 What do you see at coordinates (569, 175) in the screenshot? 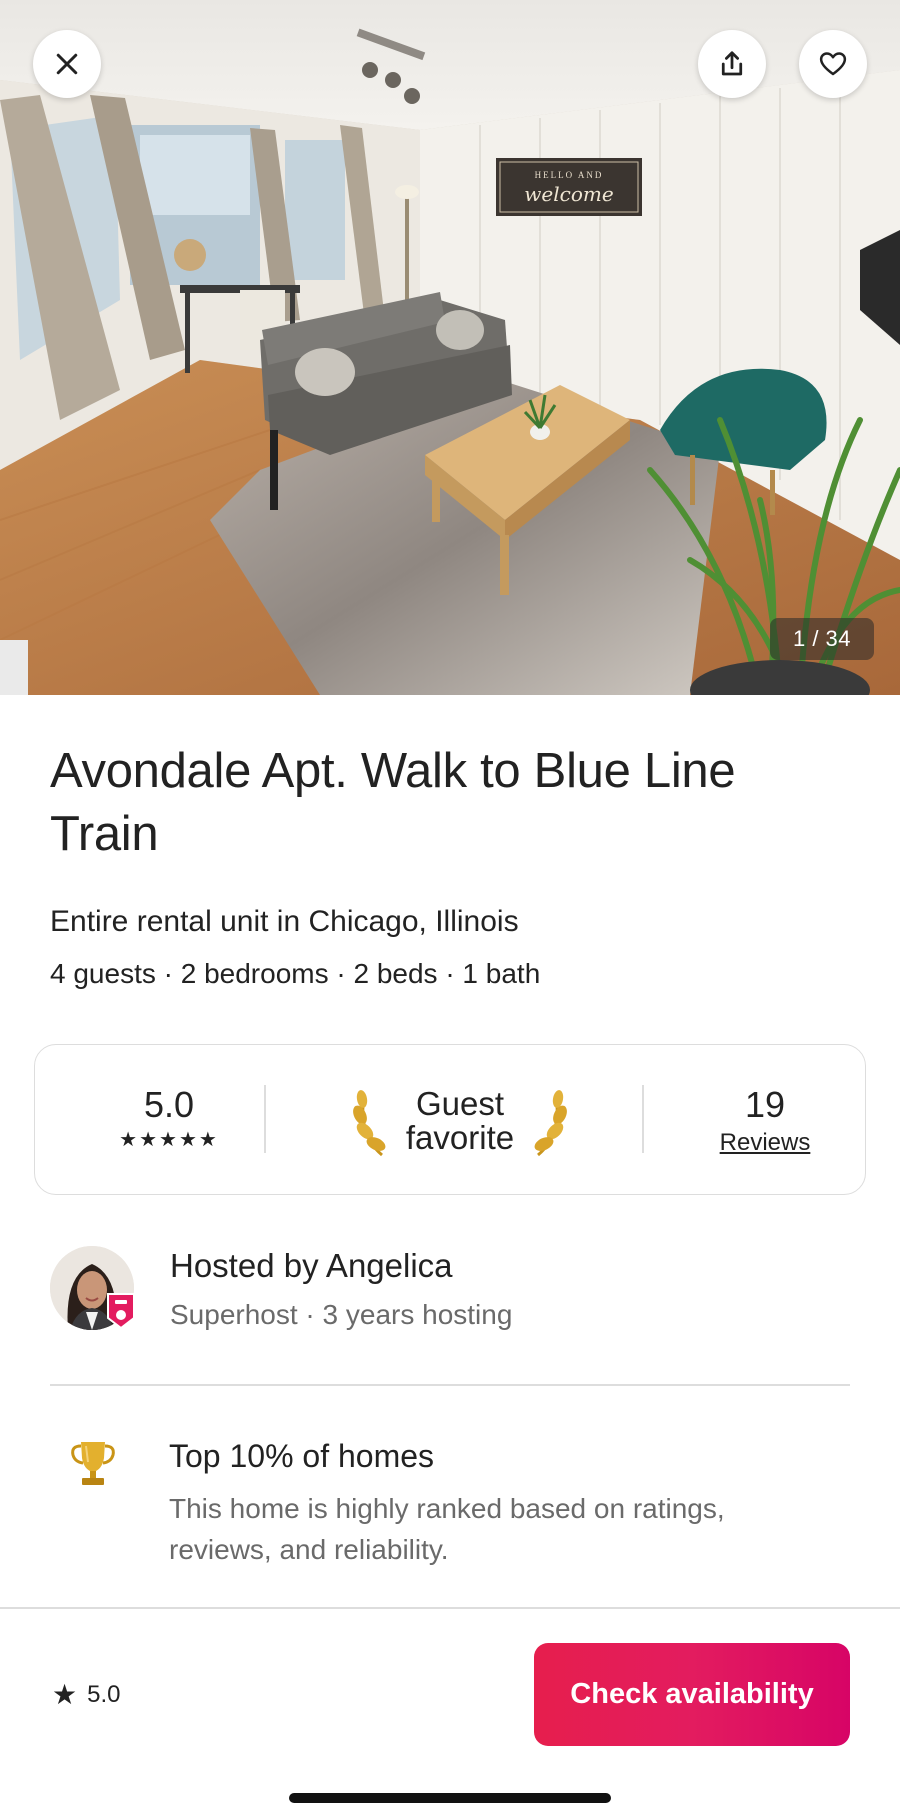
I see `sign-line1: HELLO AND` at bounding box center [569, 175].